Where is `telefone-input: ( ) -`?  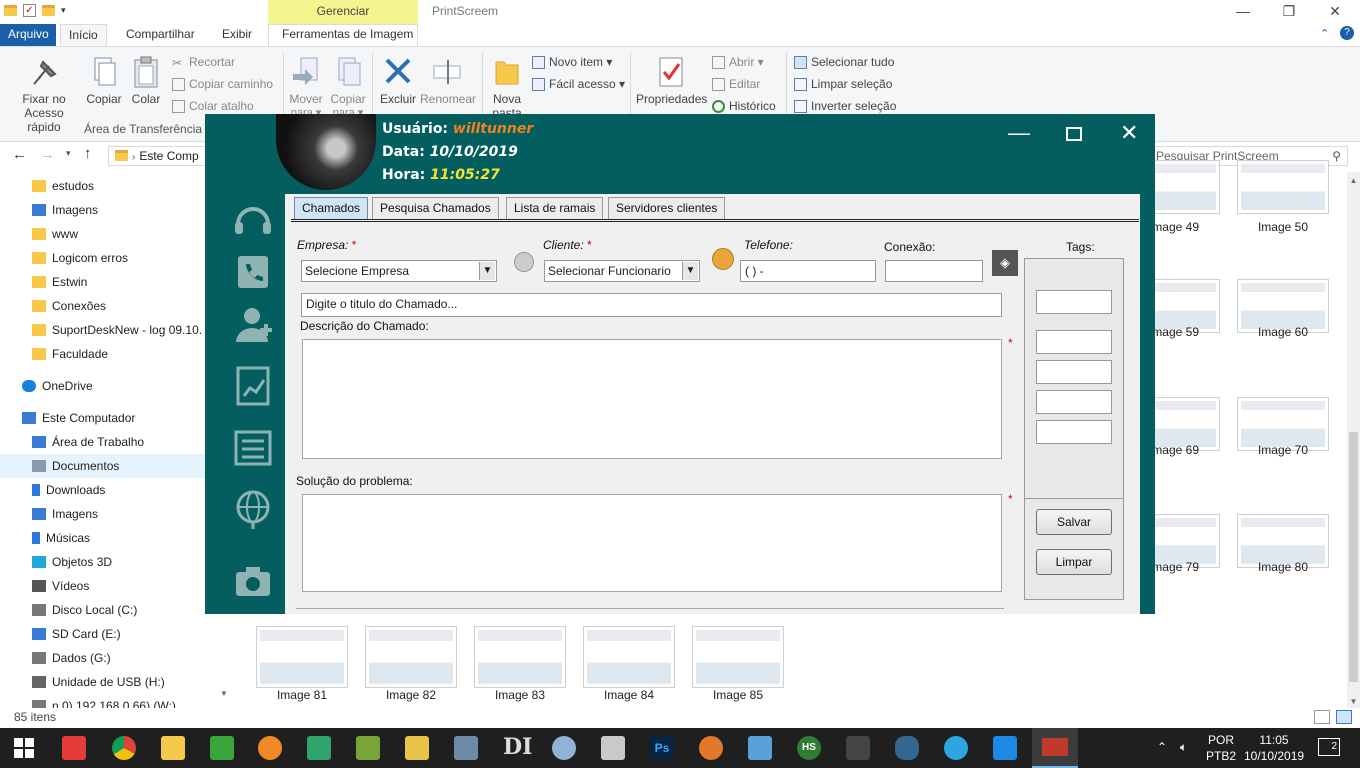
telefone-input: ( ) - is located at coordinates (808, 271).